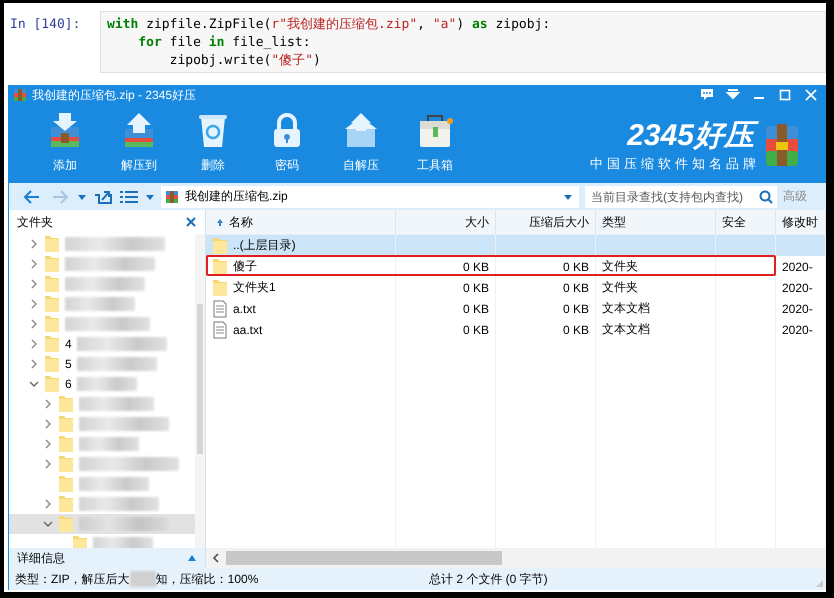 The width and height of the screenshot is (834, 598). Describe the element at coordinates (546, 222) in the screenshot. I see `column-header: 压缩后大小` at that location.